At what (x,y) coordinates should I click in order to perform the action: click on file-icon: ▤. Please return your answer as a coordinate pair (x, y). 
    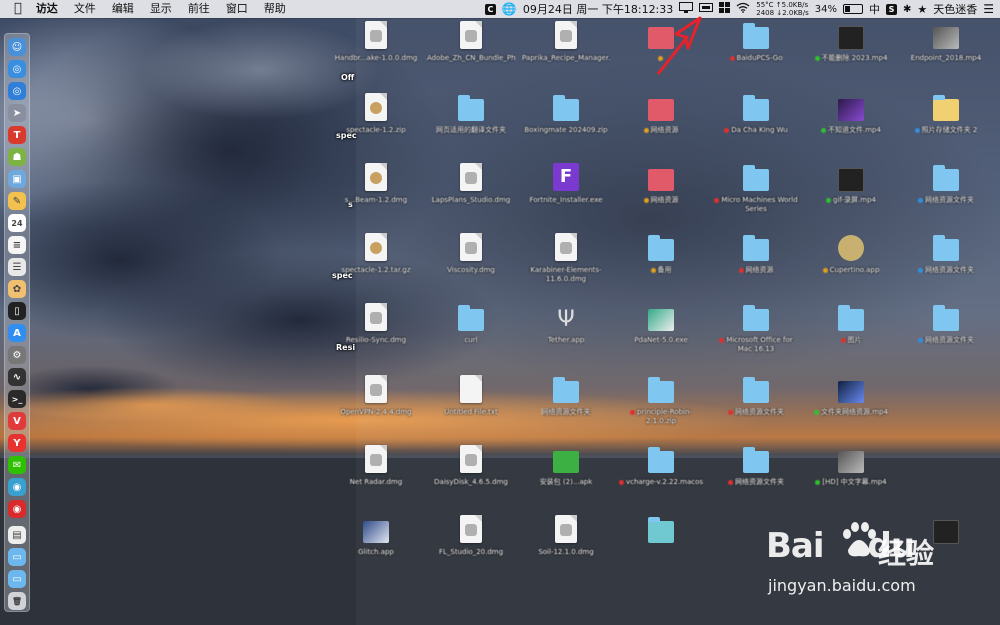
    Looking at the image, I should click on (17, 535).